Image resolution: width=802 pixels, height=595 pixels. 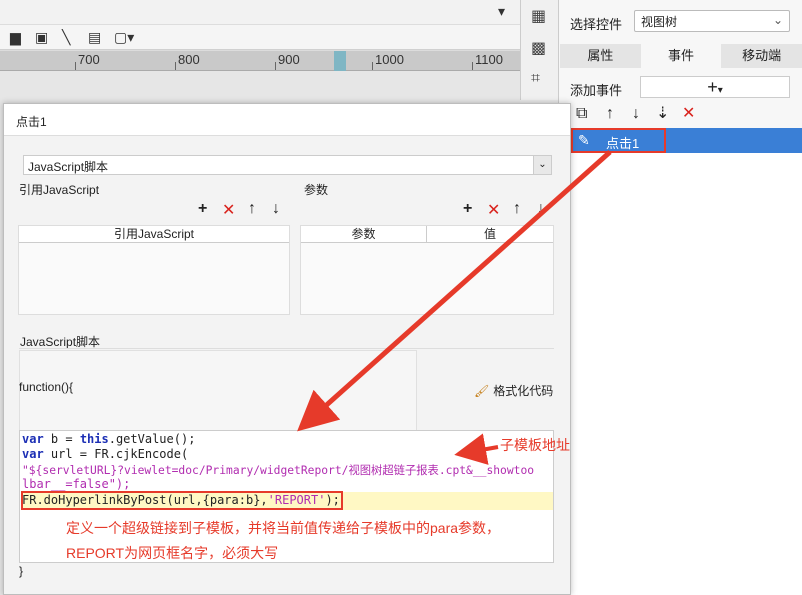 I want to click on move-bottom-icon: ⇣, so click(x=662, y=114).